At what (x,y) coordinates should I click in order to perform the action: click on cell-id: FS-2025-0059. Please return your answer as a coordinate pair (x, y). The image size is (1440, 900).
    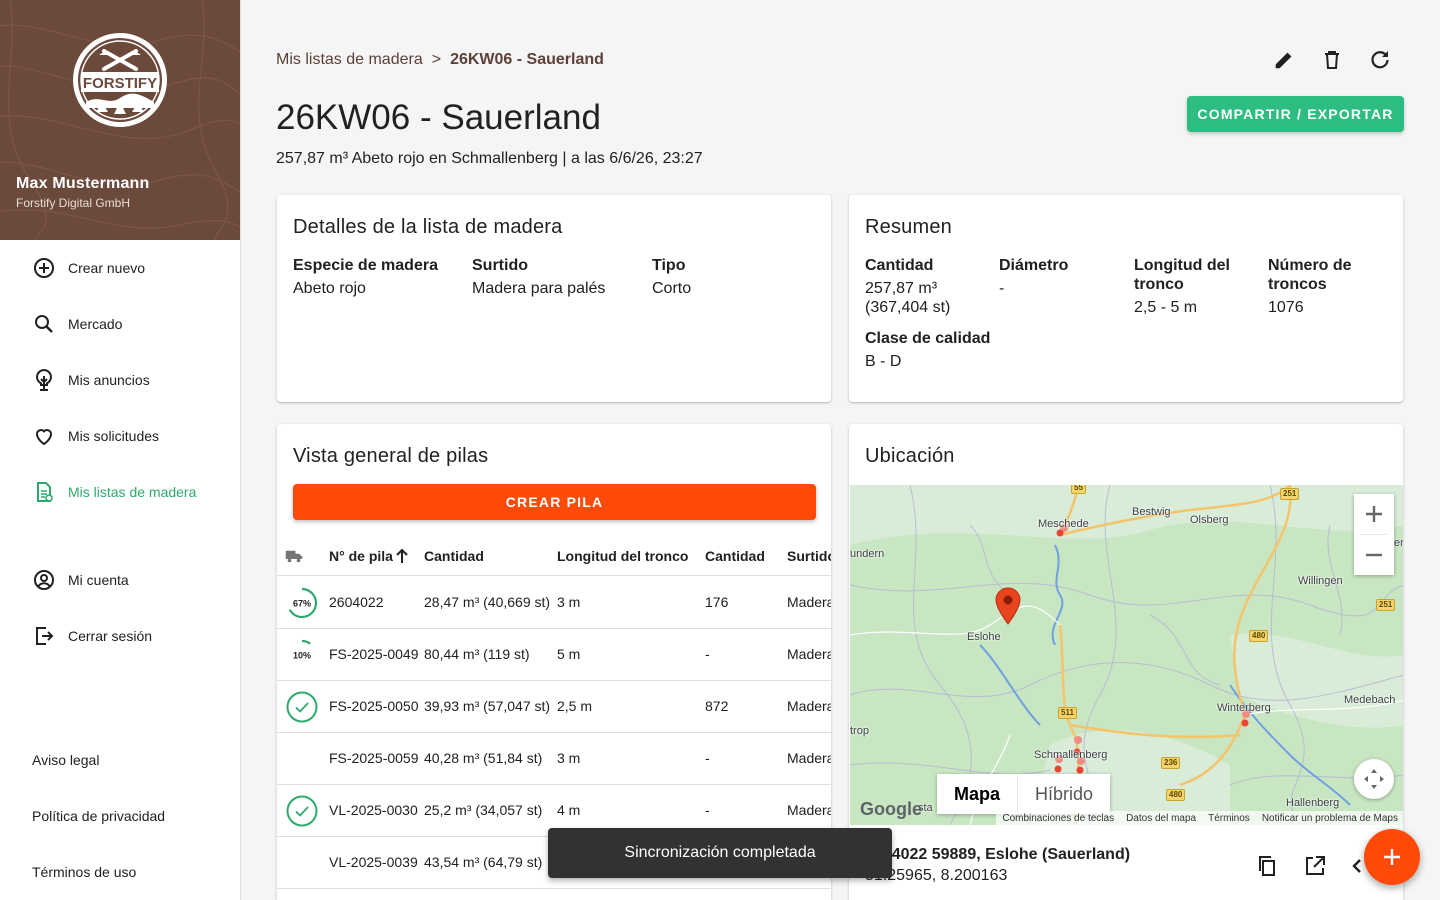
    Looking at the image, I should click on (374, 758).